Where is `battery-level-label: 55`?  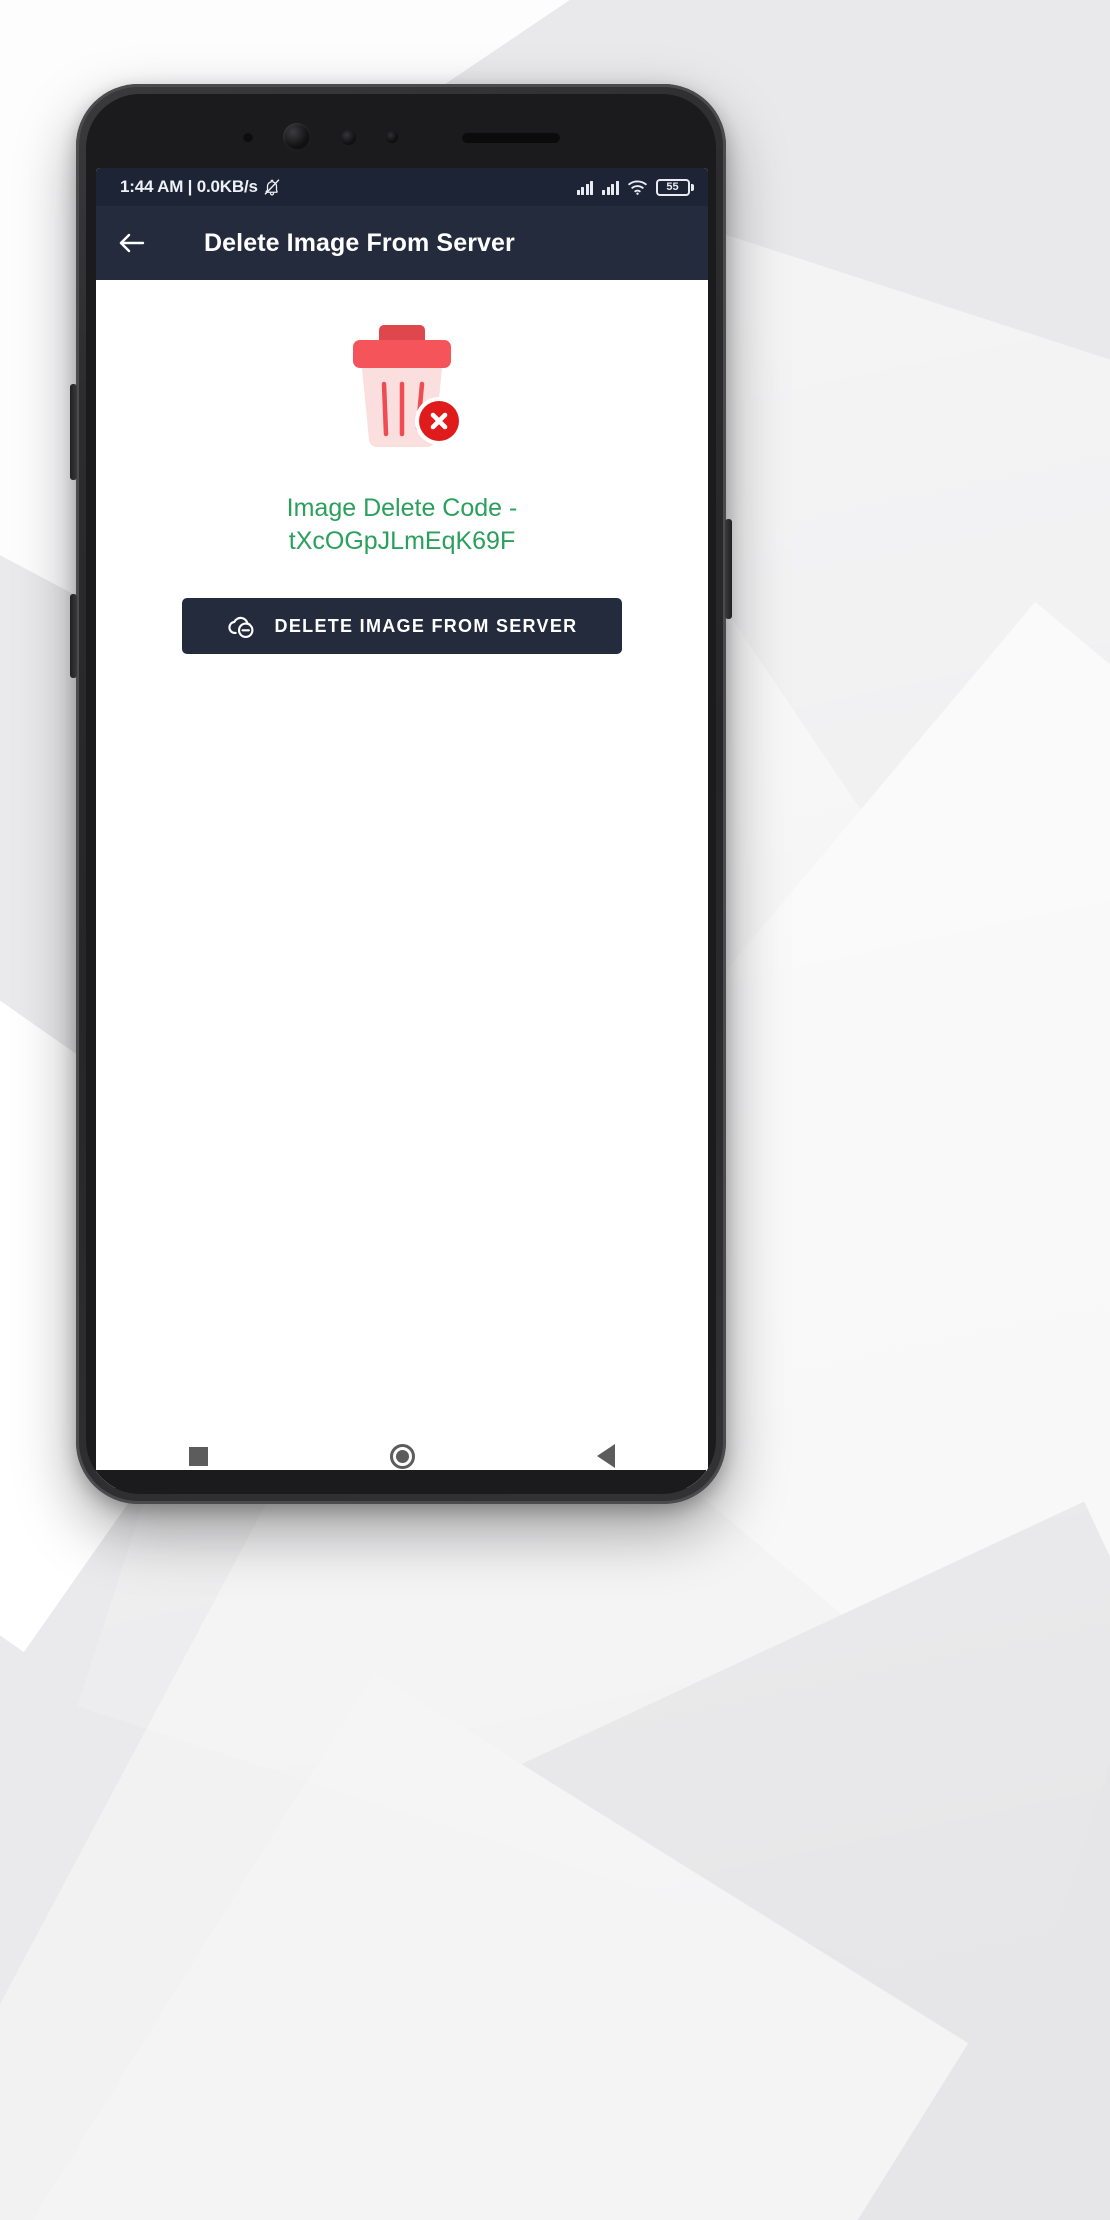
battery-level-label: 55 is located at coordinates (672, 186).